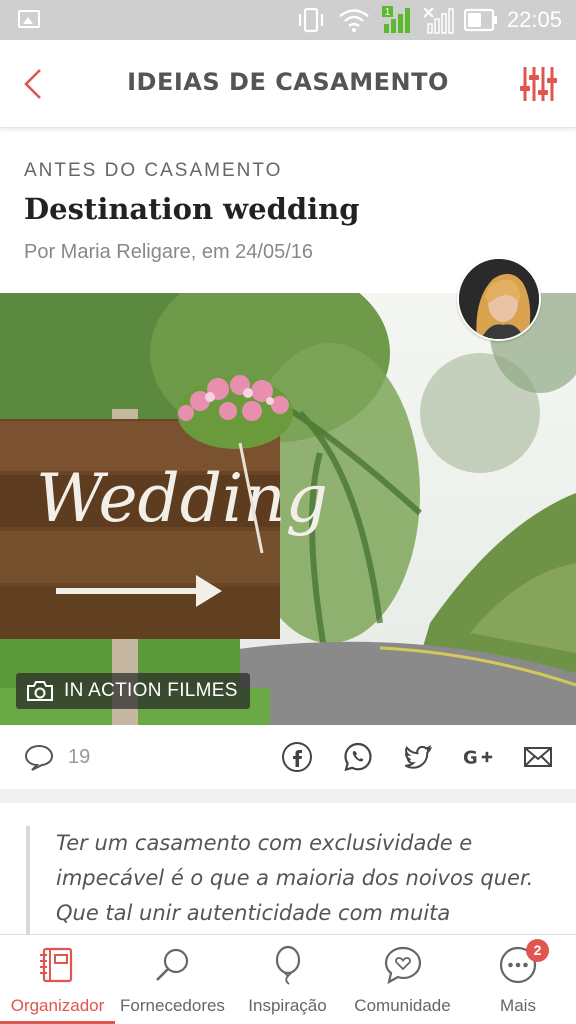  I want to click on nav-comunidade: Comunidade, so click(402, 979).